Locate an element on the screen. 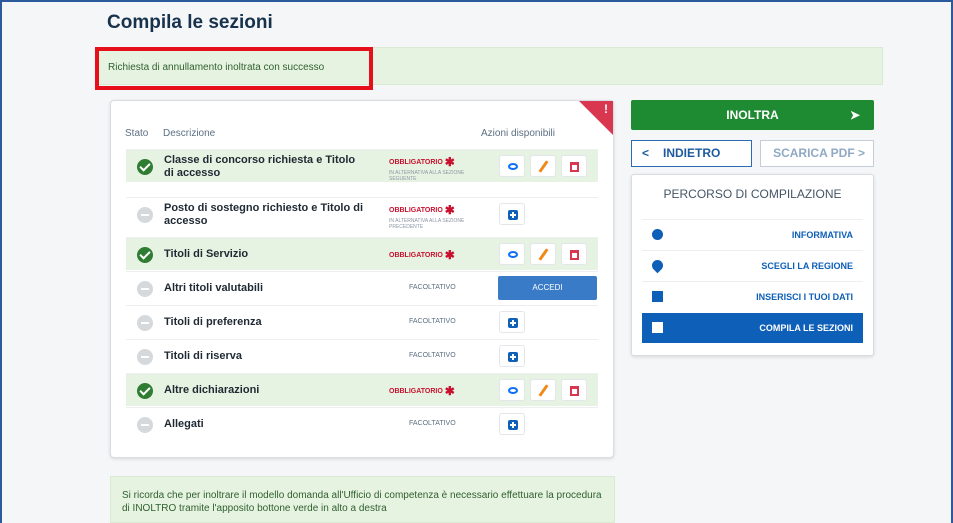 This screenshot has width=953, height=523. highlight-annotation-box is located at coordinates (234, 68).